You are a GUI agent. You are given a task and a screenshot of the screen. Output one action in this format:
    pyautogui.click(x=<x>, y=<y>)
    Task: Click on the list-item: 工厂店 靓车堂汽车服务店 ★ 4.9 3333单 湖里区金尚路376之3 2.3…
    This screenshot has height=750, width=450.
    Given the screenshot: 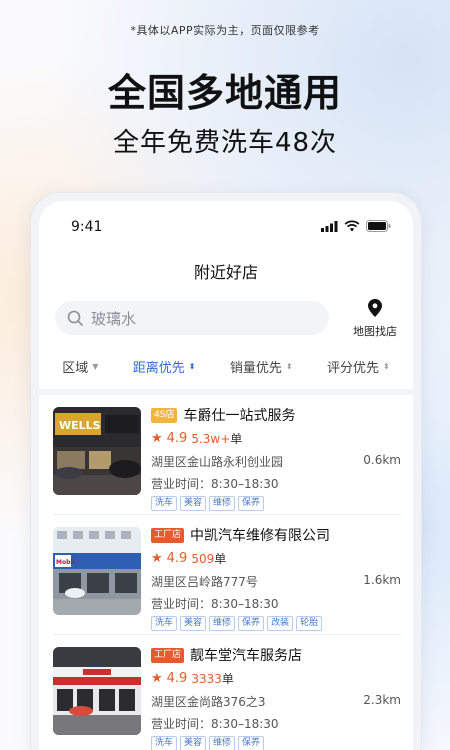 What is the action you would take?
    pyautogui.click(x=227, y=692)
    